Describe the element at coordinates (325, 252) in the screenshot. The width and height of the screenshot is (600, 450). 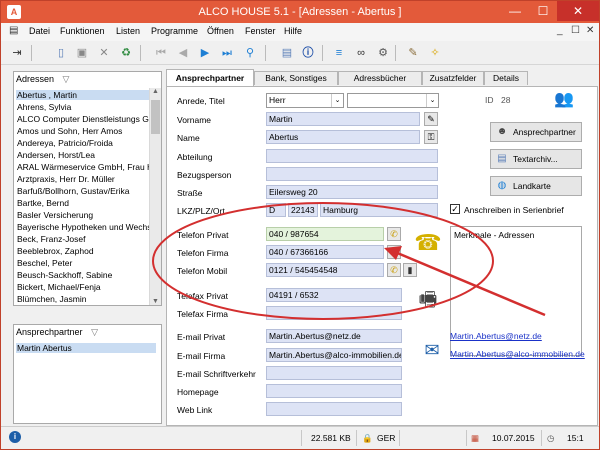
I see `telefon-firma-field: 040 / 67366166` at that location.